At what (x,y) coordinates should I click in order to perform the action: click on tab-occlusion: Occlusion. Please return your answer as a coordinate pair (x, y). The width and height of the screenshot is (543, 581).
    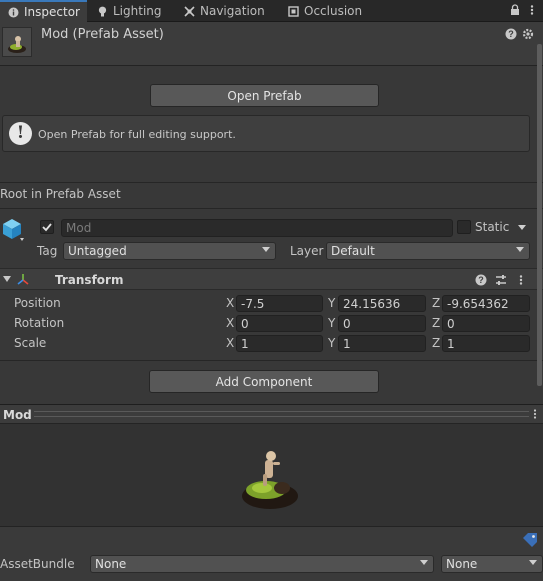
    Looking at the image, I should click on (327, 11).